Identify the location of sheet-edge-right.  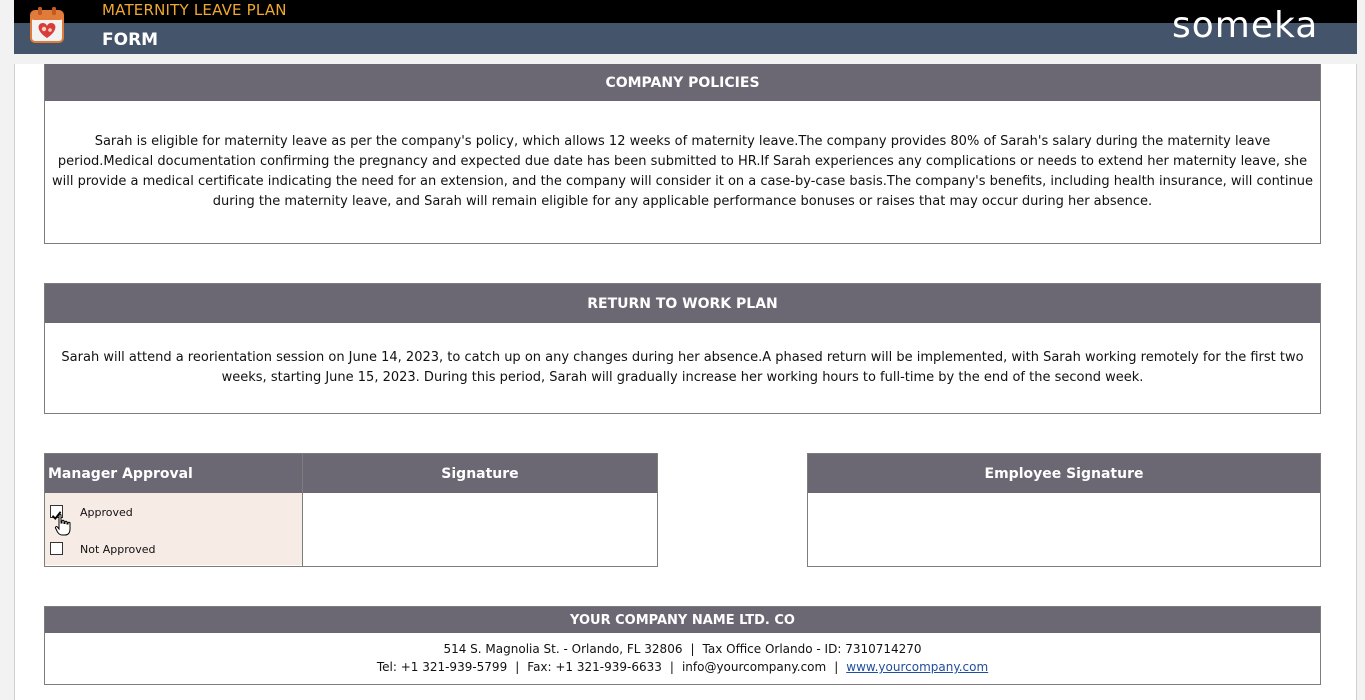
(1356, 382).